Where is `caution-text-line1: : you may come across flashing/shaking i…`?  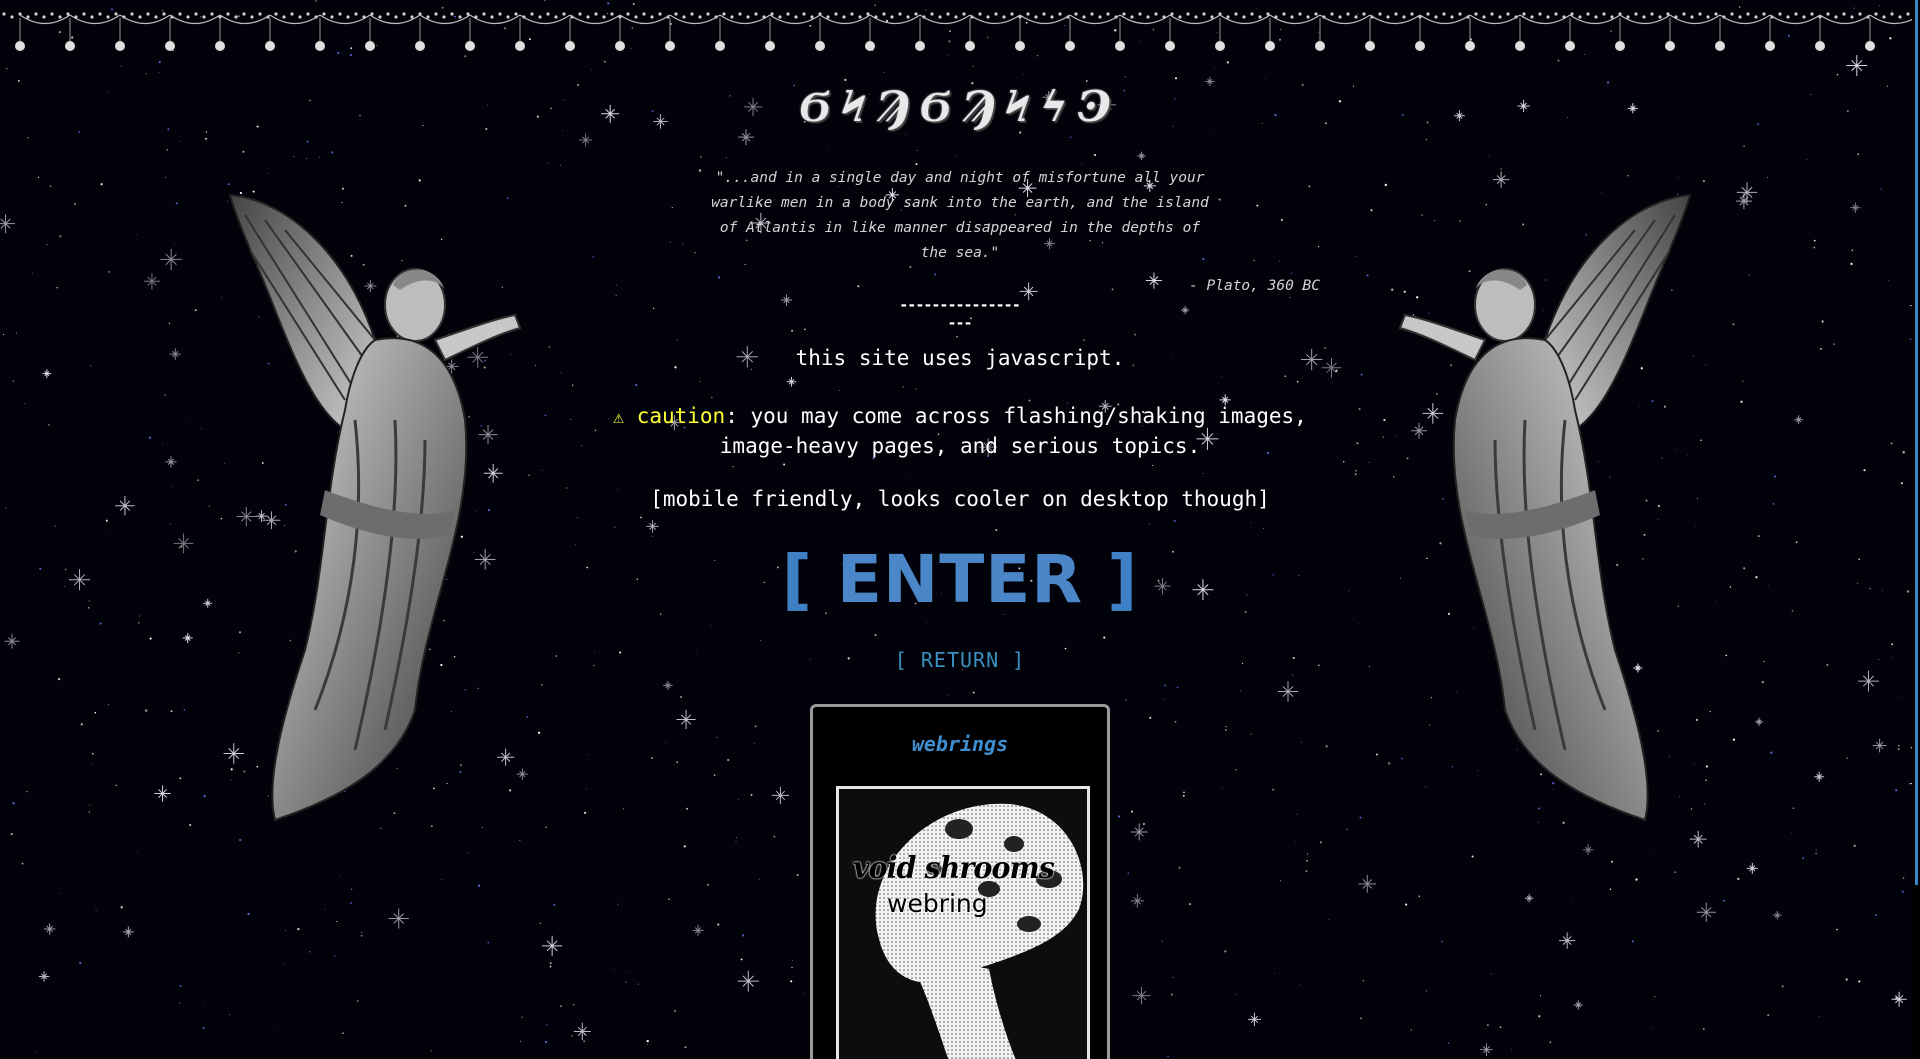
caution-text-line1: : you may come across flashing/shaking i… is located at coordinates (1016, 416).